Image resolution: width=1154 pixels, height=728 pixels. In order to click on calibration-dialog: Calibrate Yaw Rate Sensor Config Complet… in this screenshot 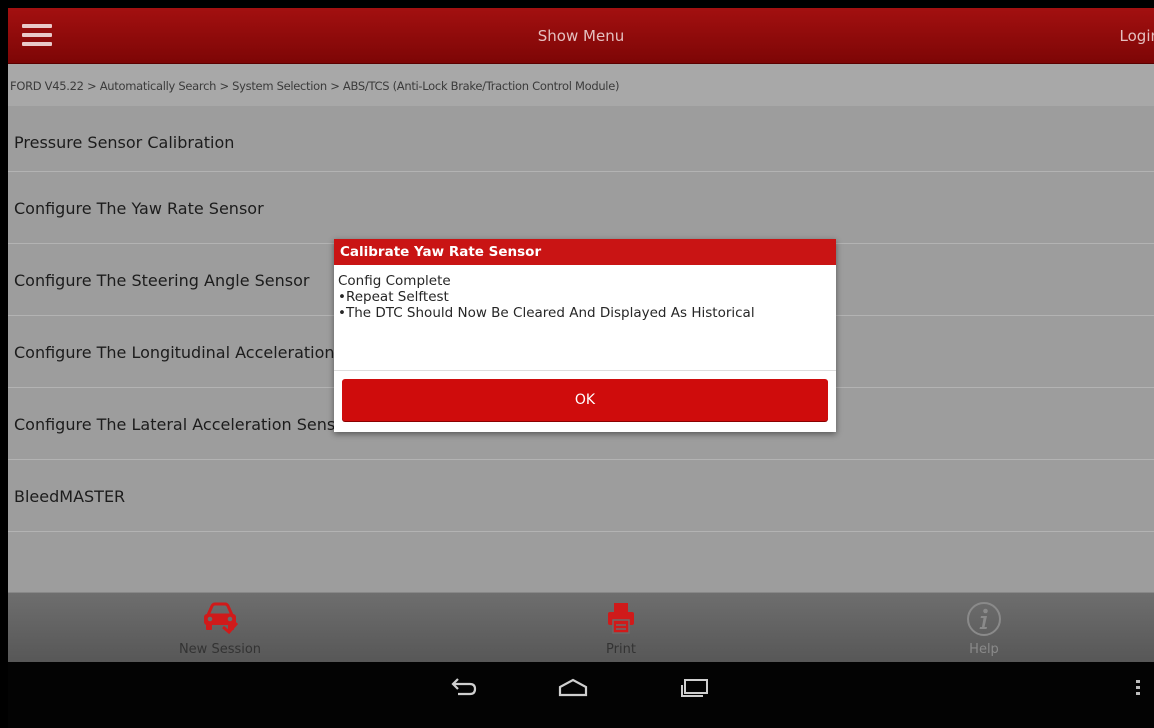, I will do `click(585, 335)`.